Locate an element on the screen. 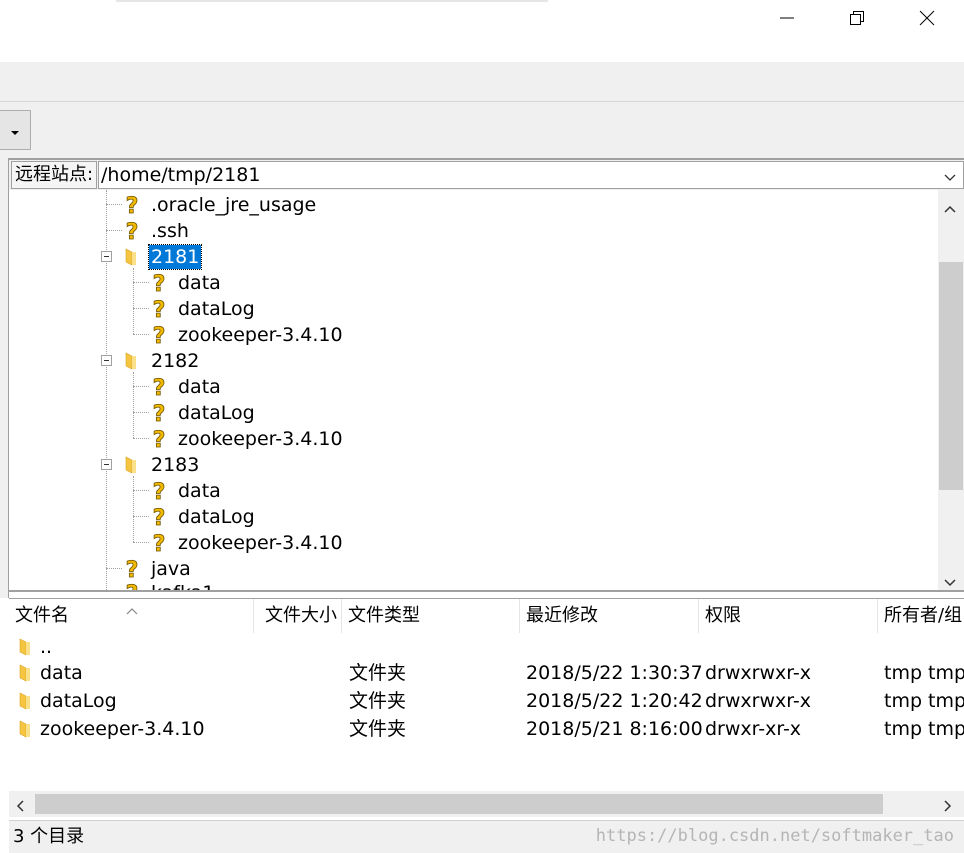 The height and width of the screenshot is (853, 964). column-header-filesize: 文件大小 is located at coordinates (298, 616).